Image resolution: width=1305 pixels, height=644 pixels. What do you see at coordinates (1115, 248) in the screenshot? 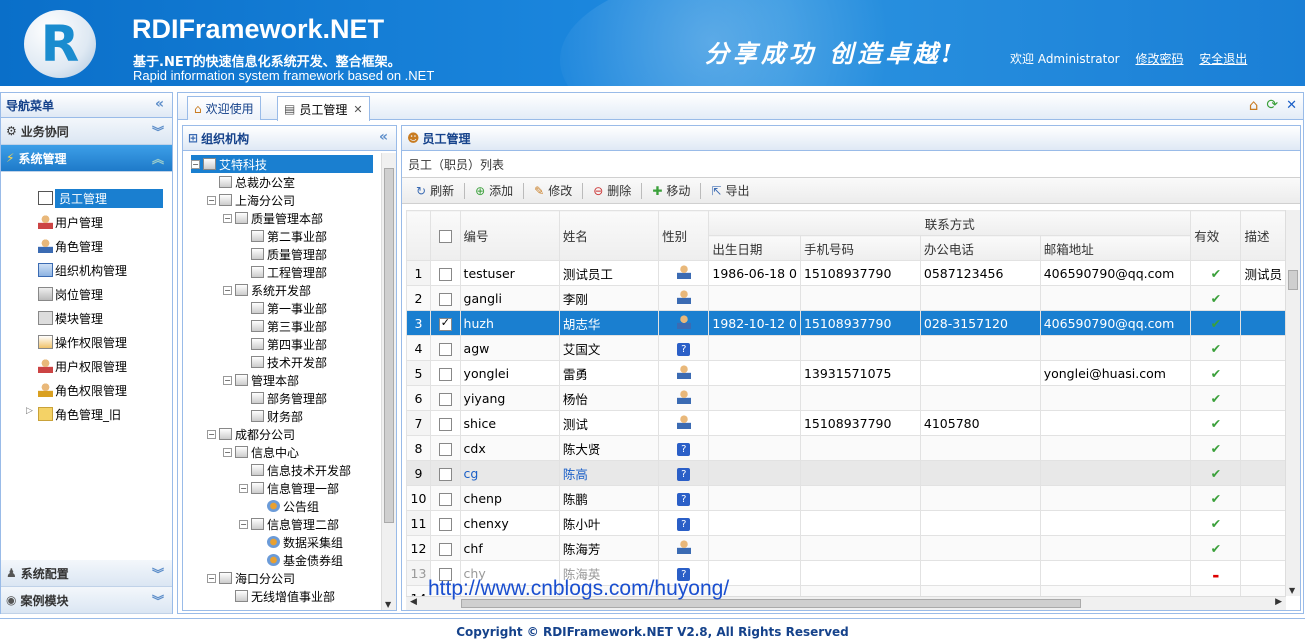
I see `col-email: 邮箱地址` at bounding box center [1115, 248].